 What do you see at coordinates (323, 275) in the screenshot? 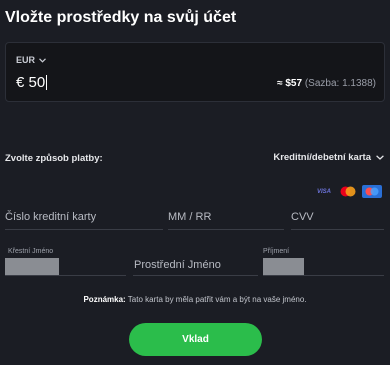
I see `last-name-underline` at bounding box center [323, 275].